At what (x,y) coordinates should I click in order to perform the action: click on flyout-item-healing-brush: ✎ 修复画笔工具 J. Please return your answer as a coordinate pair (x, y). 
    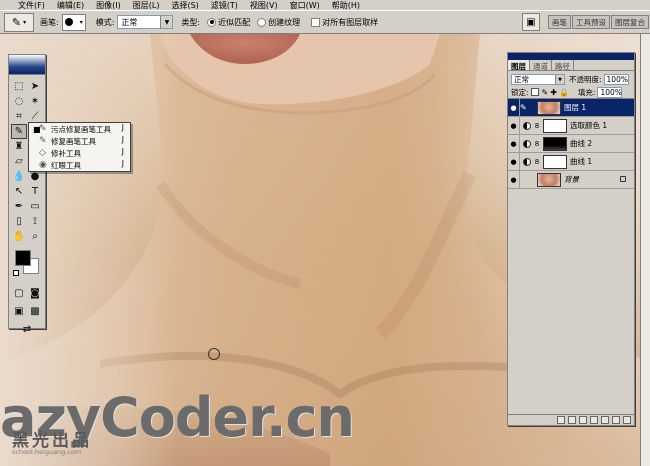
    Looking at the image, I should click on (79, 141).